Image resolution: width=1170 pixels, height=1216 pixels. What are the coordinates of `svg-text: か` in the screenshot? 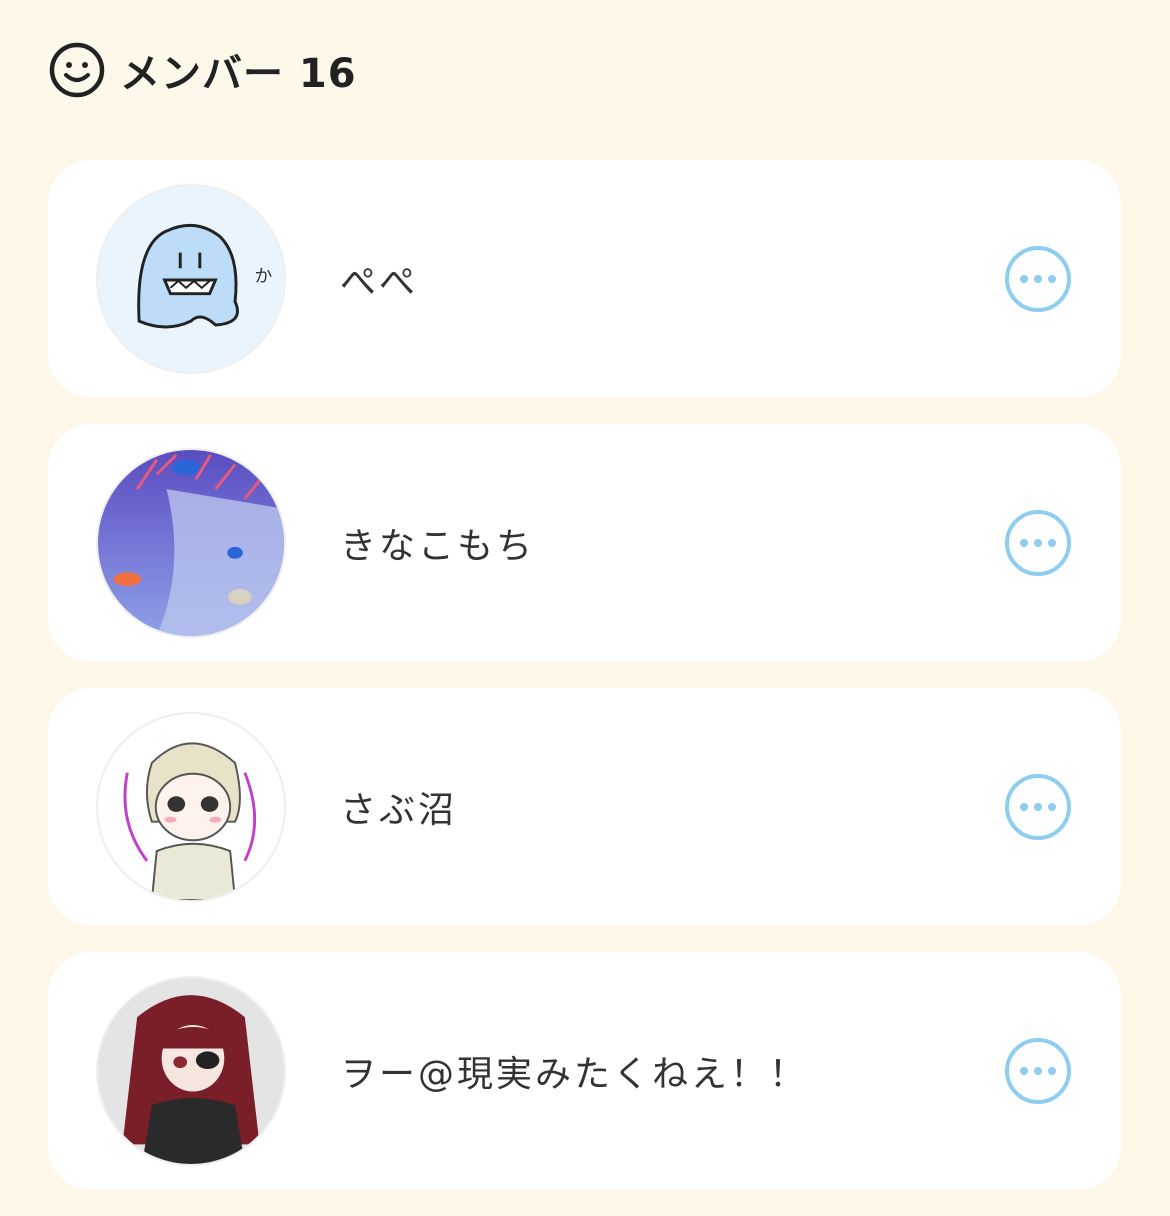 It's located at (264, 277).